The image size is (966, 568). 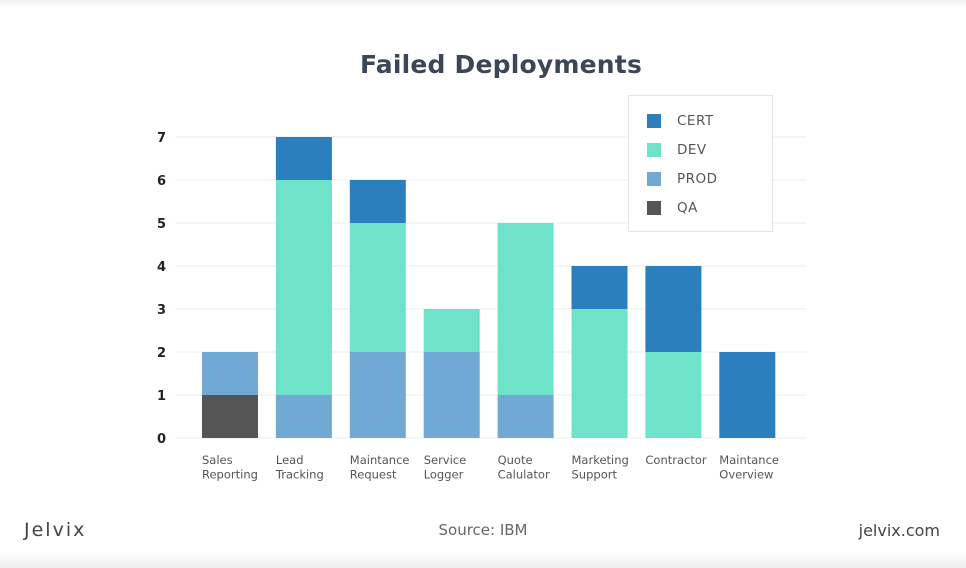 I want to click on legend-label-qa: QA, so click(x=687, y=208).